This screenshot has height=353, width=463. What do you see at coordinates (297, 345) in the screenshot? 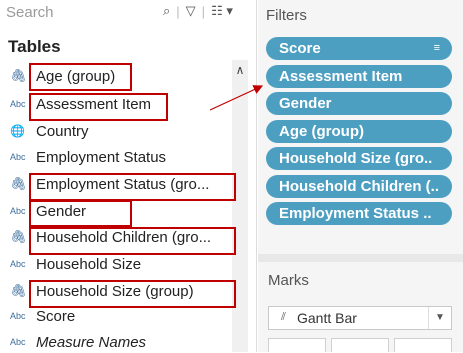
I see `color-button` at bounding box center [297, 345].